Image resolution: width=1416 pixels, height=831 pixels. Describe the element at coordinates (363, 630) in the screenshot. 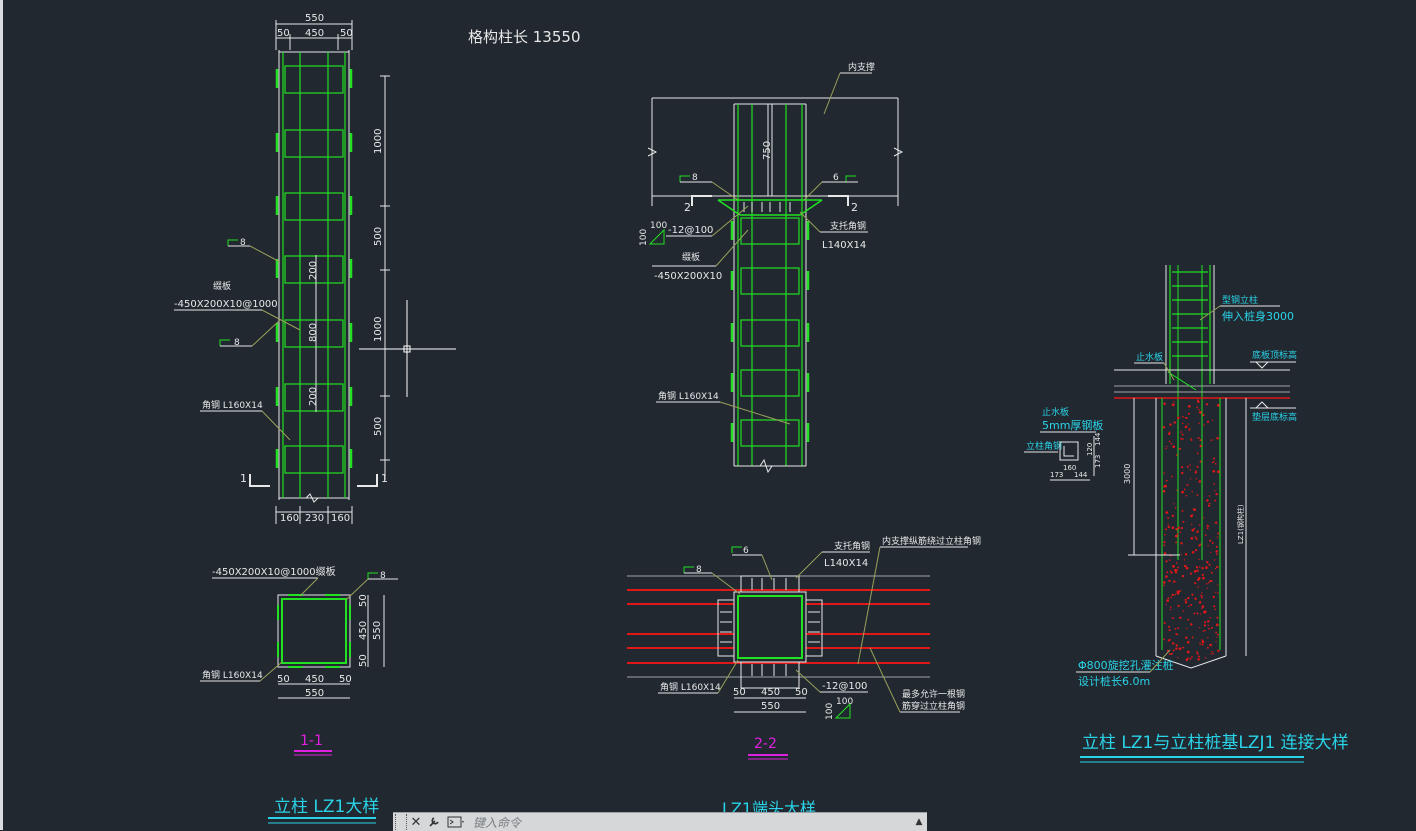

I see `s11-right-dim-b: 450` at that location.